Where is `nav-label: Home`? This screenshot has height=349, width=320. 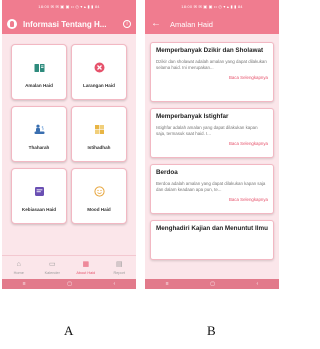
nav-label: Home is located at coordinates (18, 272).